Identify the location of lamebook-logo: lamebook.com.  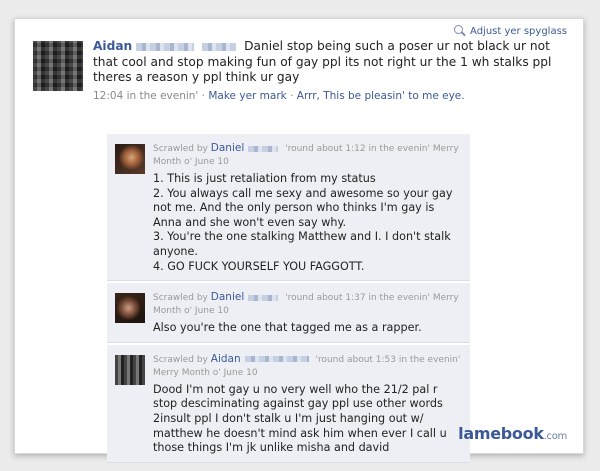
(512, 433).